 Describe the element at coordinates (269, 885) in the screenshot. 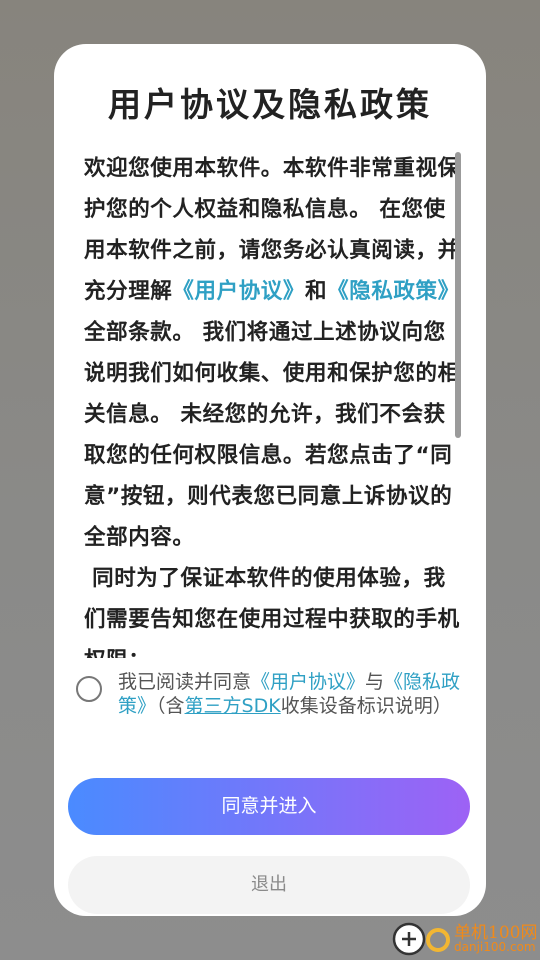

I see `exit-button: 退出` at that location.